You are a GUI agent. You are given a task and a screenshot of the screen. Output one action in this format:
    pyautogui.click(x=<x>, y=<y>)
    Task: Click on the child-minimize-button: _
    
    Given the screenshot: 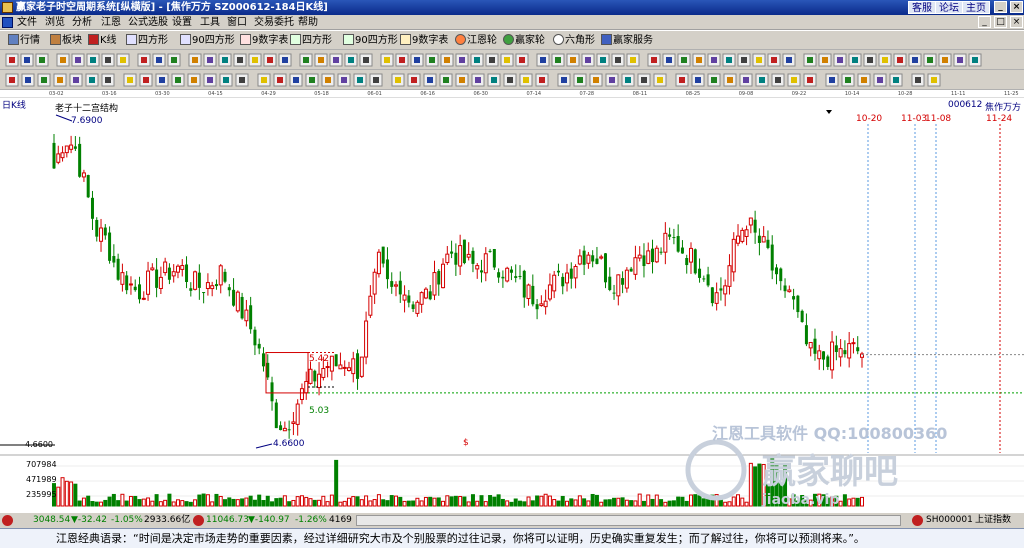 What is the action you would take?
    pyautogui.click(x=984, y=22)
    